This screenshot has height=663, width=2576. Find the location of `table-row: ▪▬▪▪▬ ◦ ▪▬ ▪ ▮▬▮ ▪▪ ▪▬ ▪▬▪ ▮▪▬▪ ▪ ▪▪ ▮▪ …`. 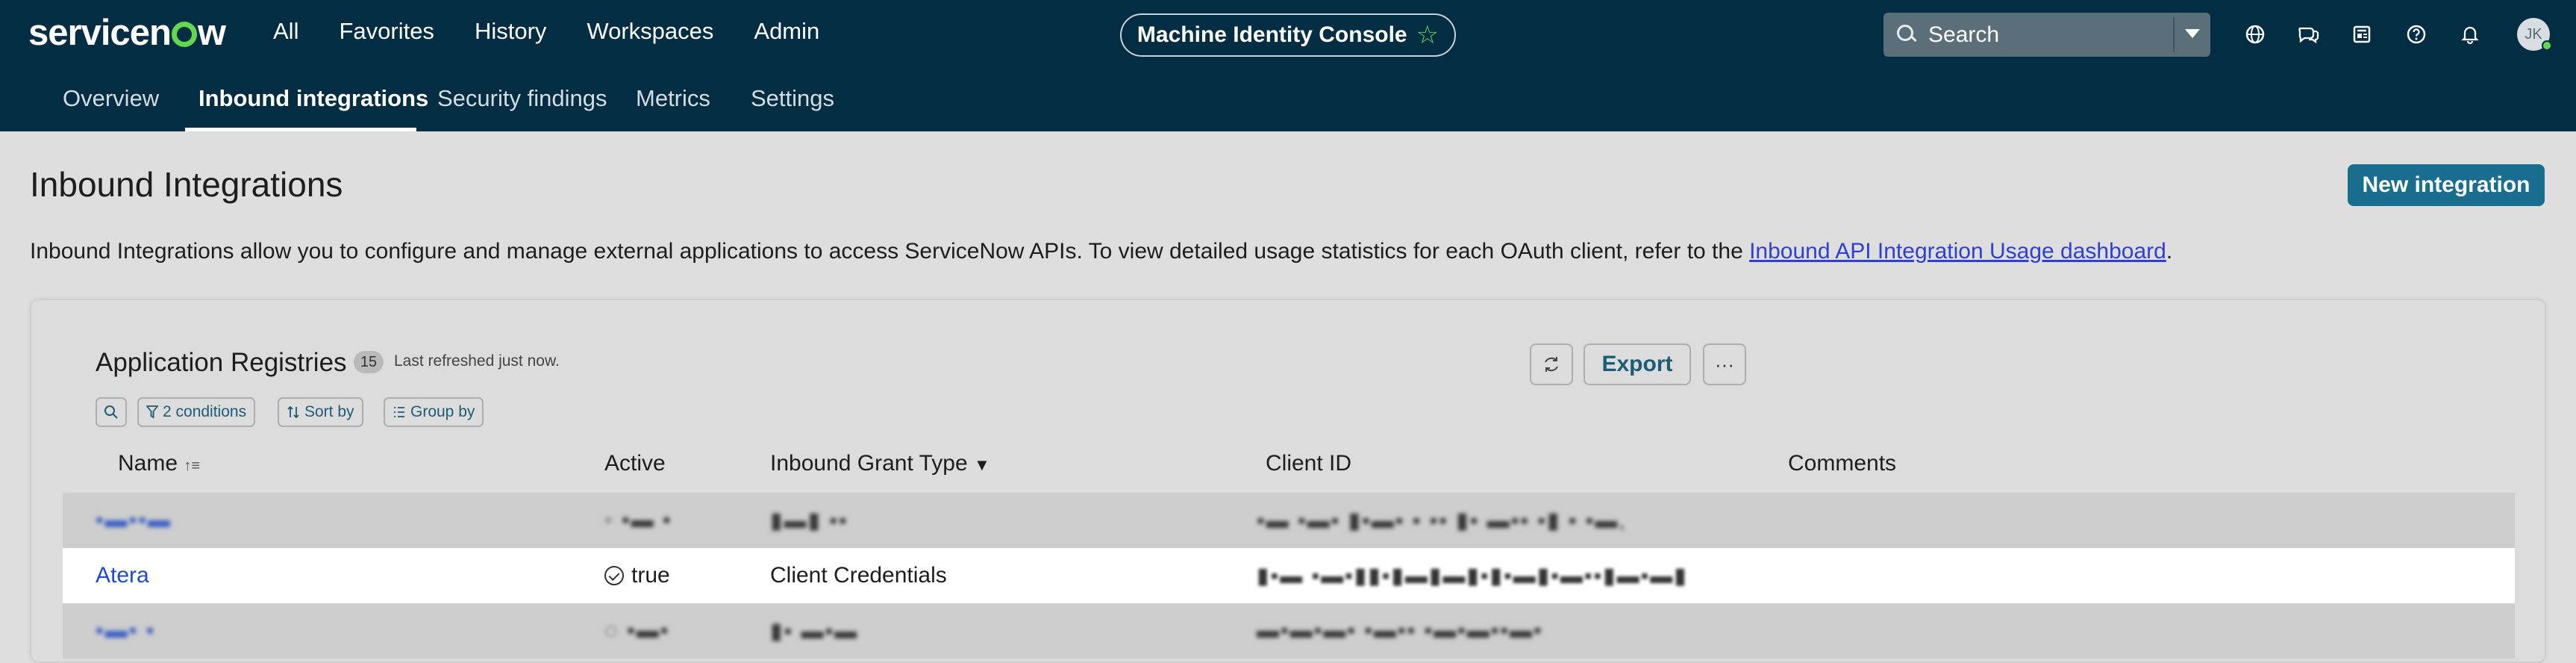

table-row: ▪▬▪▪▬ ◦ ▪▬ ▪ ▮▬▮ ▪▪ ▪▬ ▪▬▪ ▮▪▬▪ ▪ ▪▪ ▮▪ … is located at coordinates (1289, 520).